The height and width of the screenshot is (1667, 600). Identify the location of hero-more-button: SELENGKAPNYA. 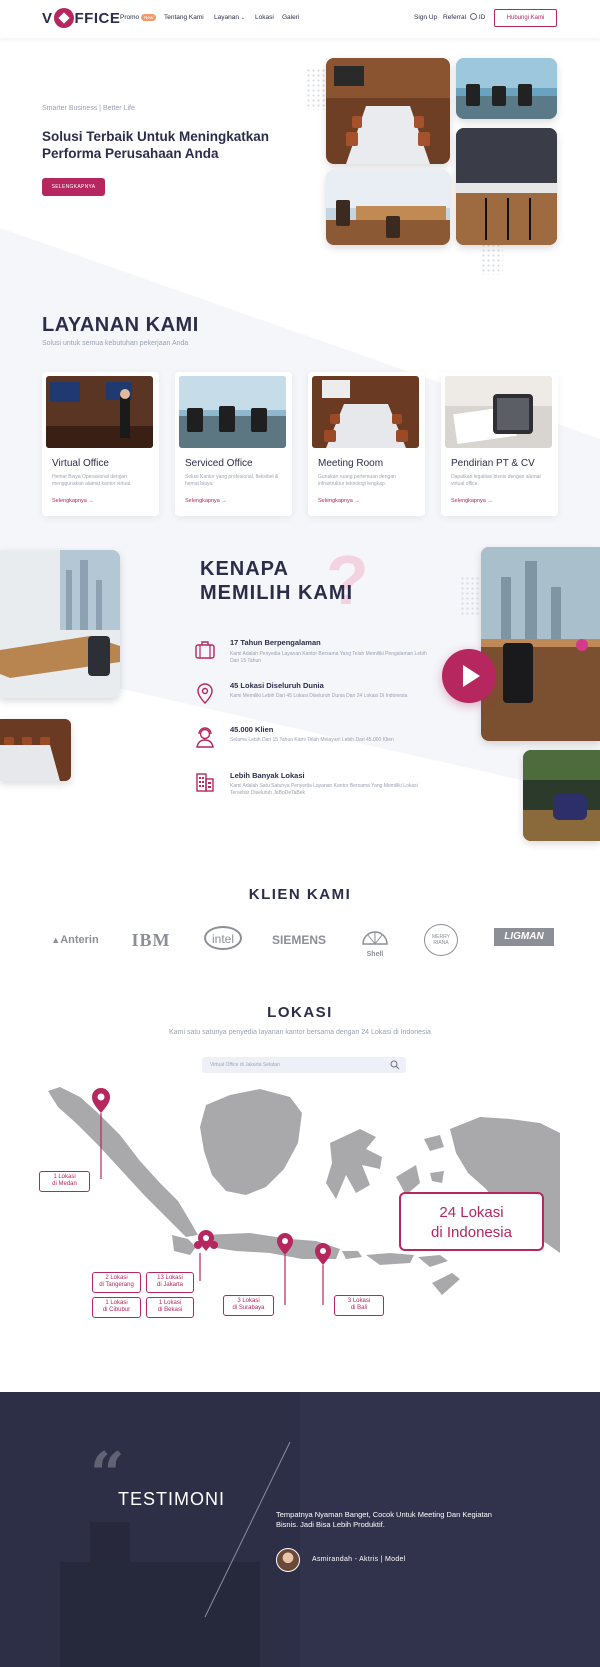
(73, 187).